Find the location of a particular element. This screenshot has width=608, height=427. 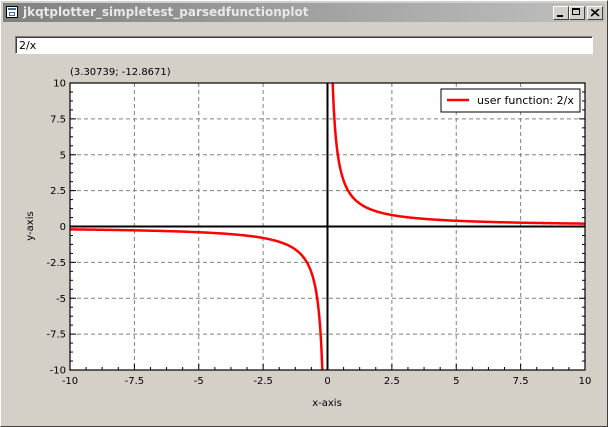

y-tick-label: 0 is located at coordinates (63, 227).